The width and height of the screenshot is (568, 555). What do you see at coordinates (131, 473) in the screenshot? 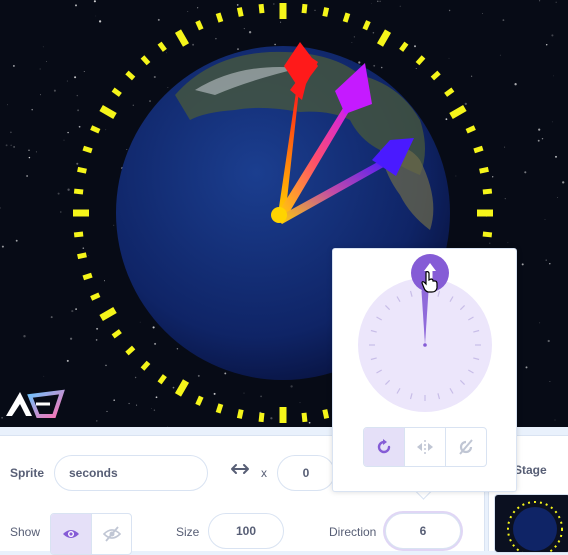
I see `sprite-name-input: seconds` at bounding box center [131, 473].